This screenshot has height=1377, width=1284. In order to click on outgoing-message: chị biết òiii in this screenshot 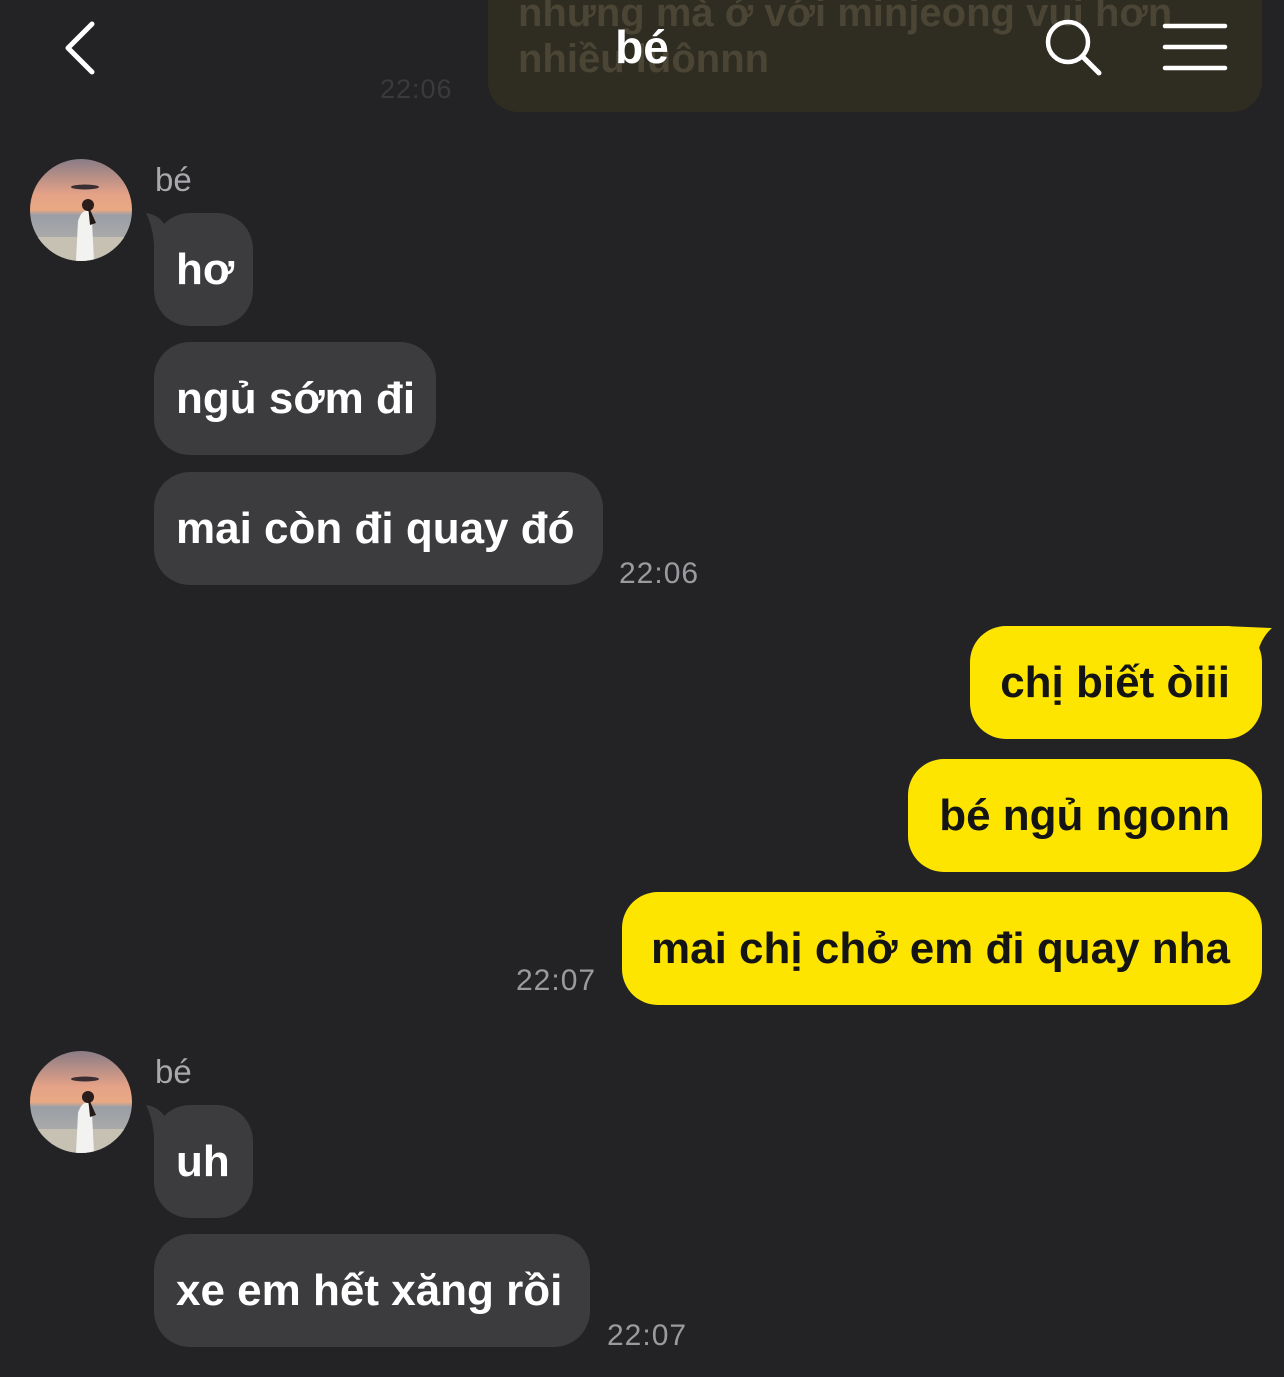, I will do `click(1116, 682)`.